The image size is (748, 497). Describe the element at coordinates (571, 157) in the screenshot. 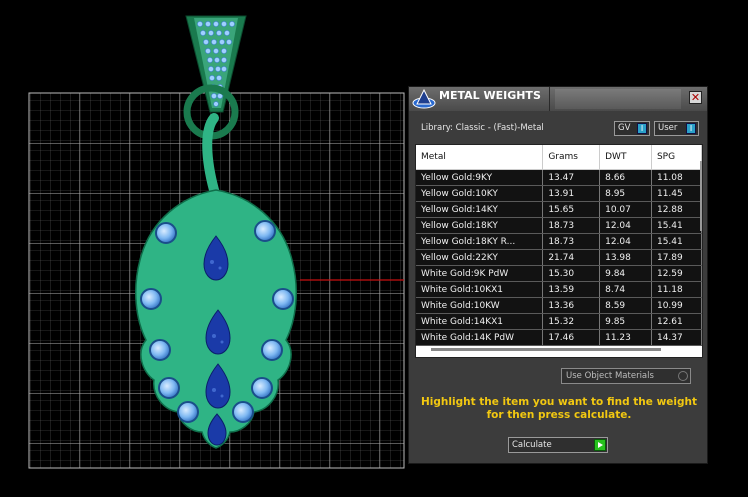

I see `column-header-grams: Grams` at that location.